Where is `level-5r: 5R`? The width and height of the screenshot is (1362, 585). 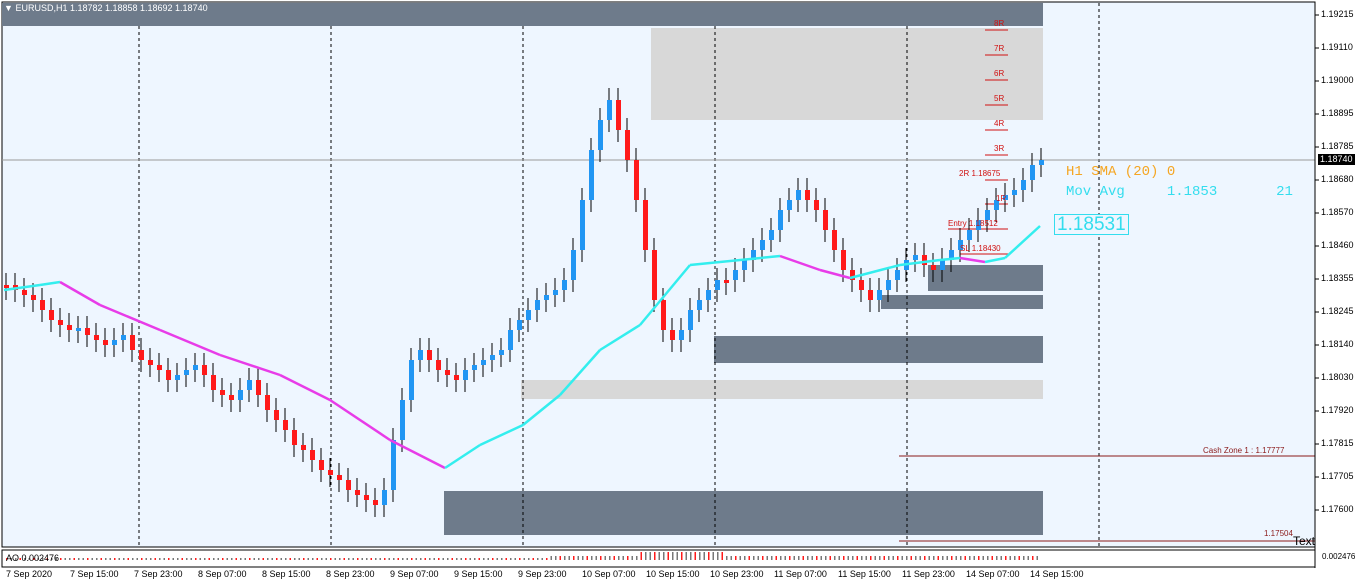
level-5r: 5R is located at coordinates (999, 98).